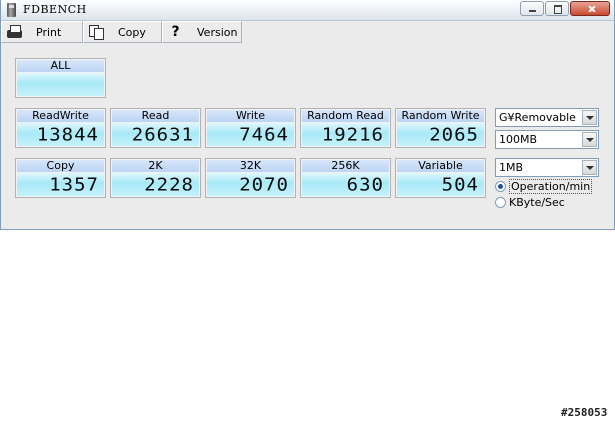 The height and width of the screenshot is (421, 615). I want to click on test-size-select: 100MB, so click(547, 139).